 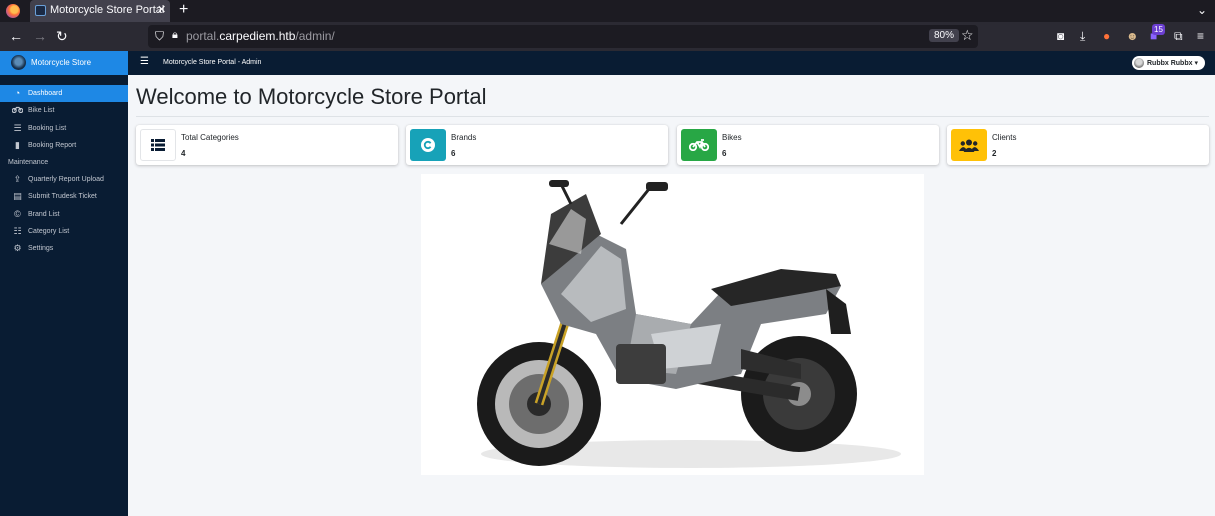 What do you see at coordinates (1004, 137) in the screenshot?
I see `info-box-label: Clients` at bounding box center [1004, 137].